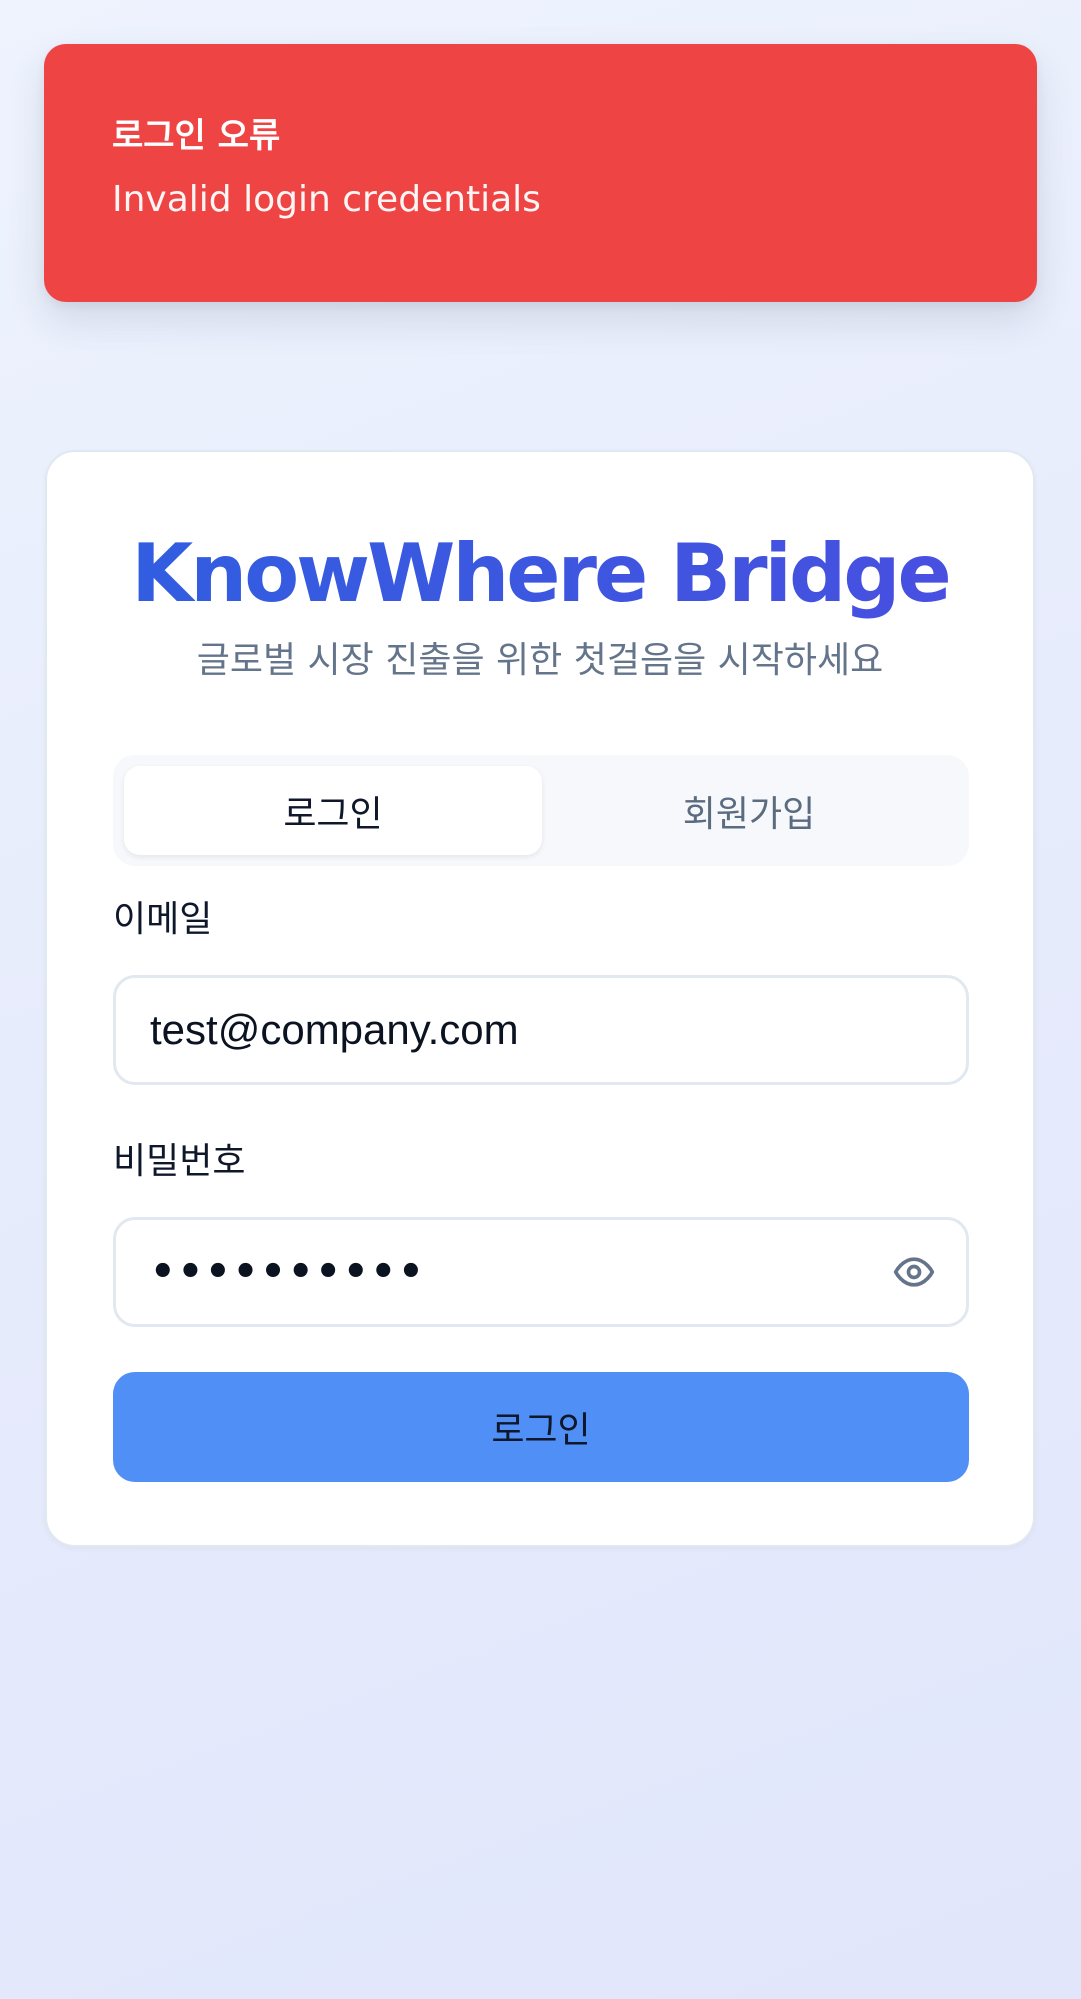  I want to click on brand-subtitle: 글로벌 시장 진출을 위한 첫걸음을 시작하세요, so click(540, 660).